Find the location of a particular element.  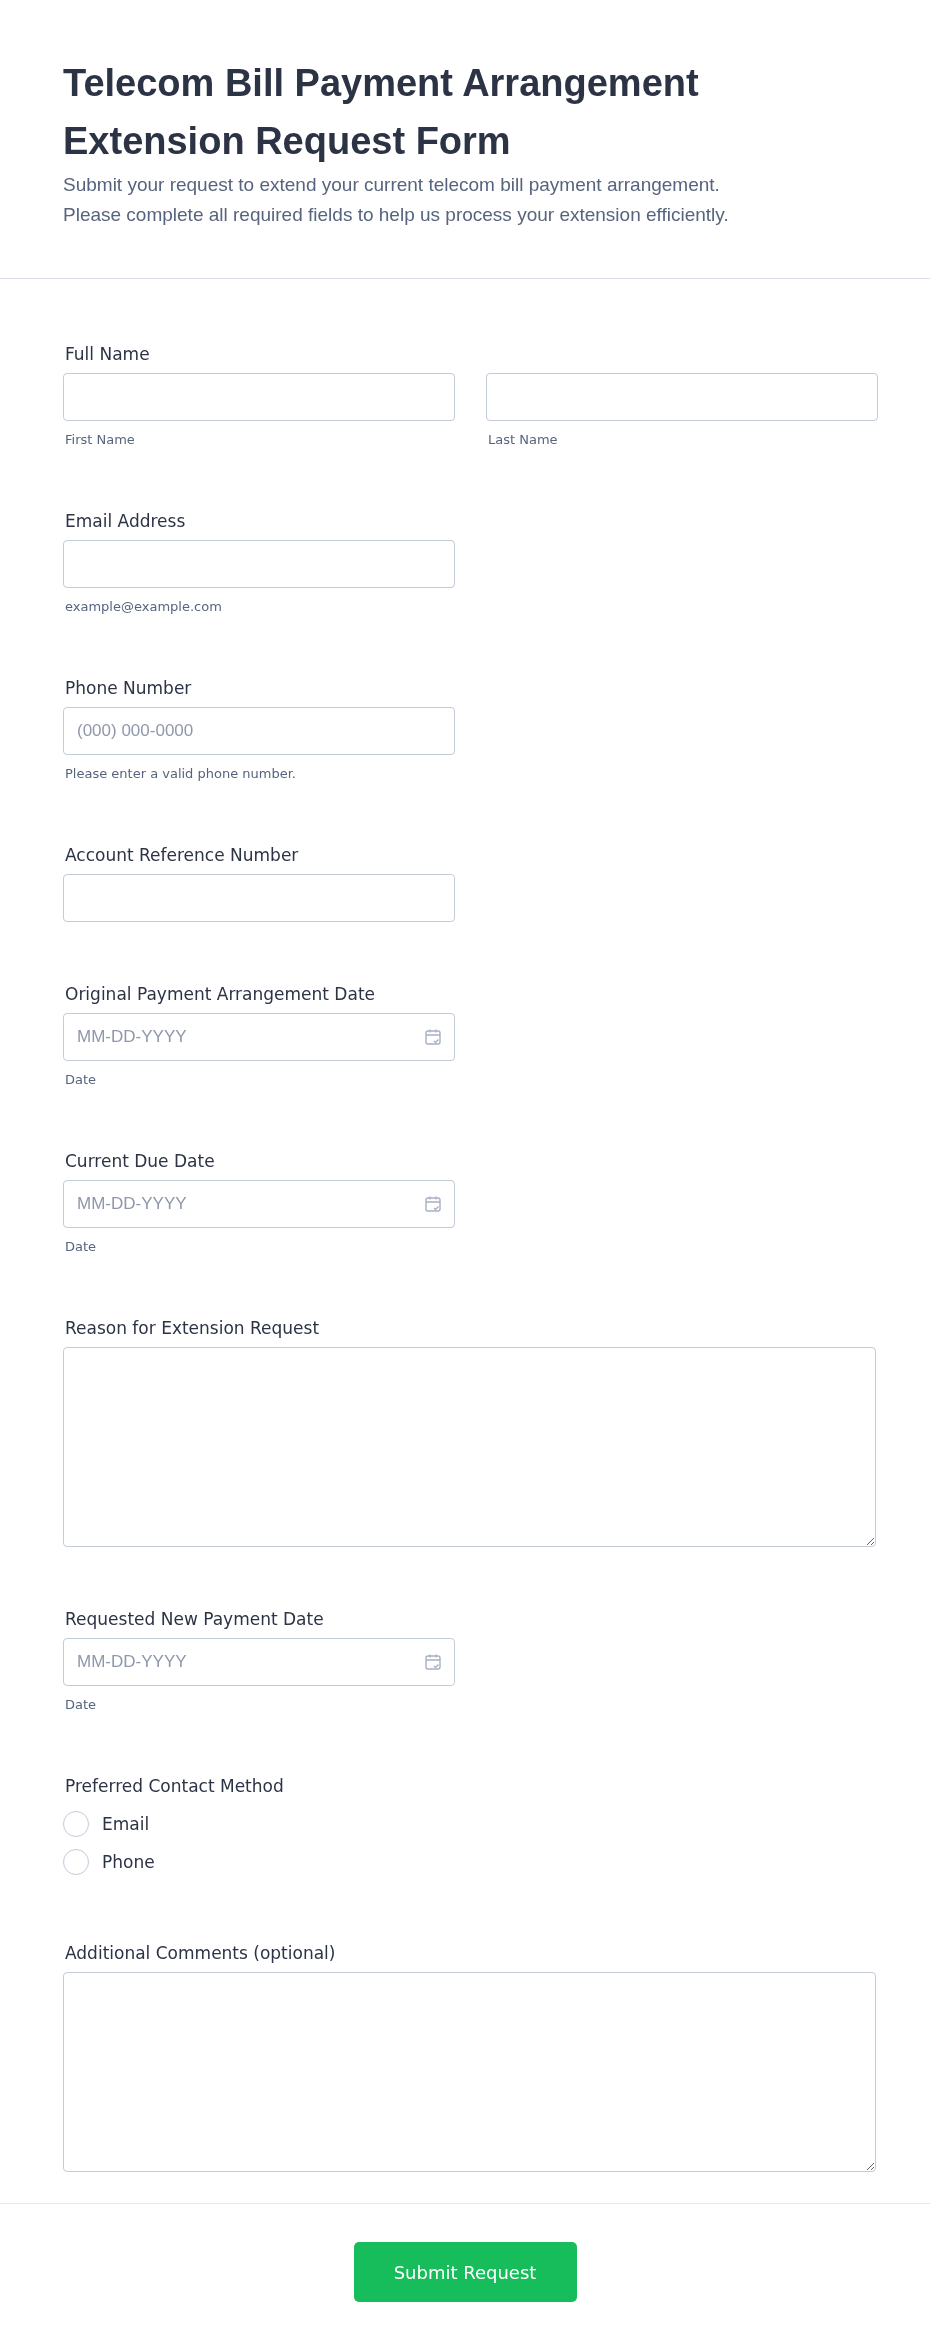

field-label: Requested New Payment Date is located at coordinates (195, 1619).